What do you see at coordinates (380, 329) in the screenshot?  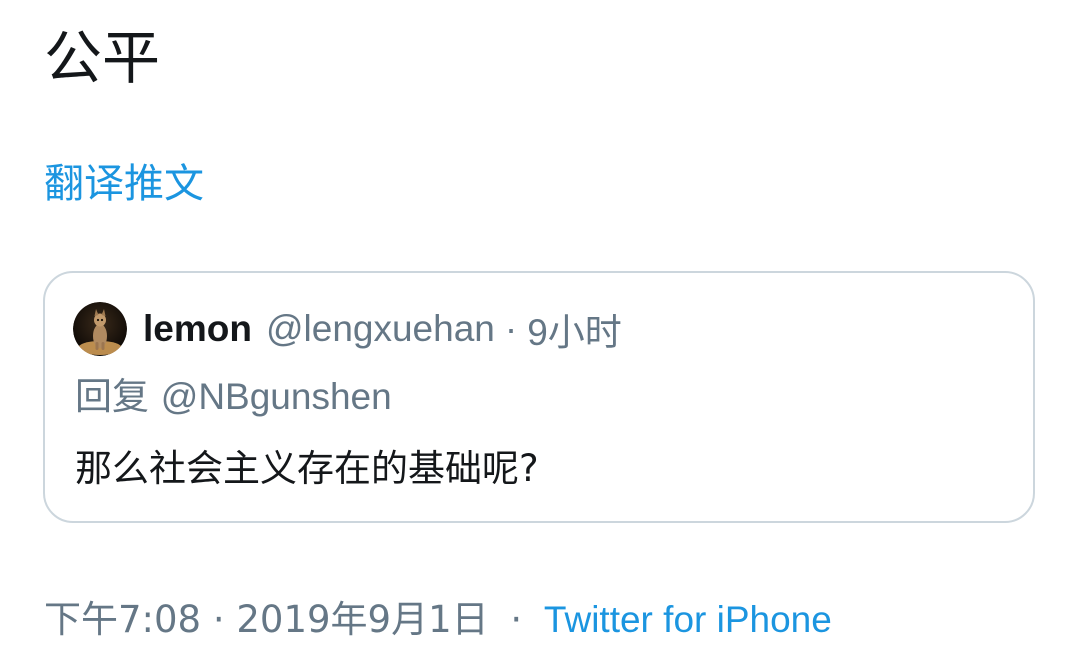 I see `quoted-handle: @lengxuehan` at bounding box center [380, 329].